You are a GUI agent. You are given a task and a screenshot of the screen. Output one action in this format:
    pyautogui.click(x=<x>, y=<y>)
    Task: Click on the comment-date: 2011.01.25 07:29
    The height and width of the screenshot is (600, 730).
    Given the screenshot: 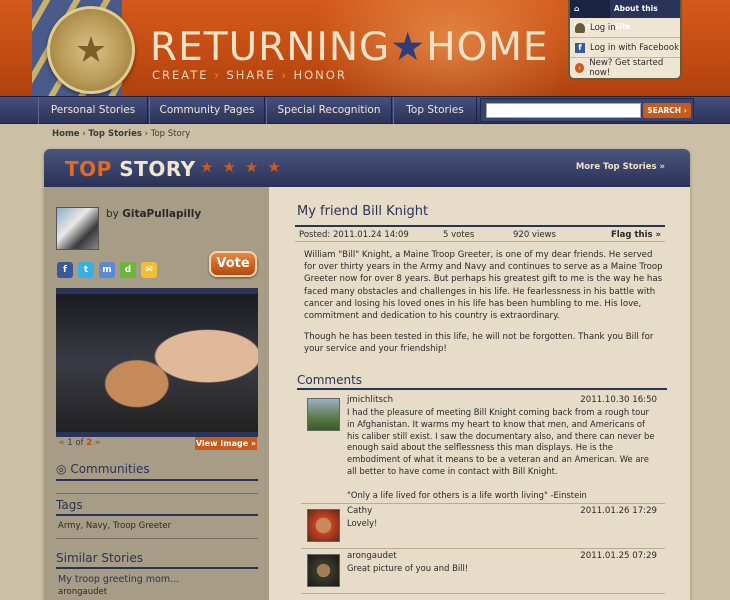 What is the action you would take?
    pyautogui.click(x=618, y=556)
    